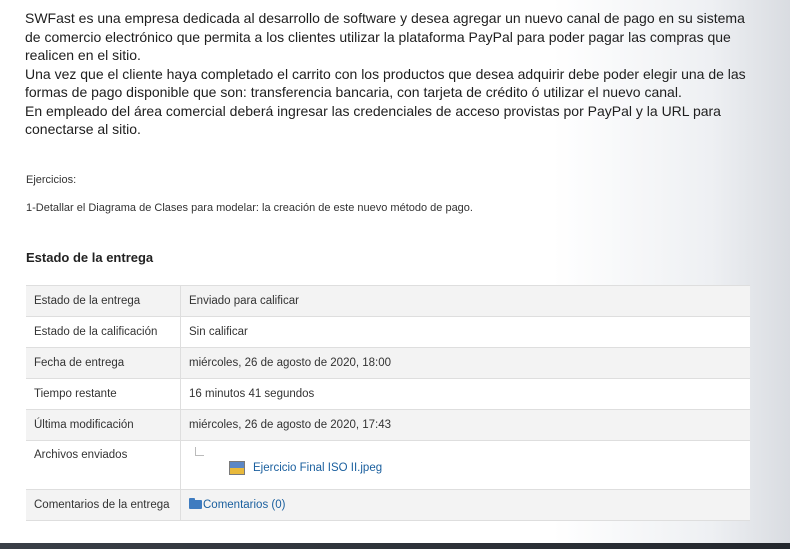 Image resolution: width=790 pixels, height=549 pixels. What do you see at coordinates (103, 465) in the screenshot?
I see `row-key: Archivos enviados` at bounding box center [103, 465].